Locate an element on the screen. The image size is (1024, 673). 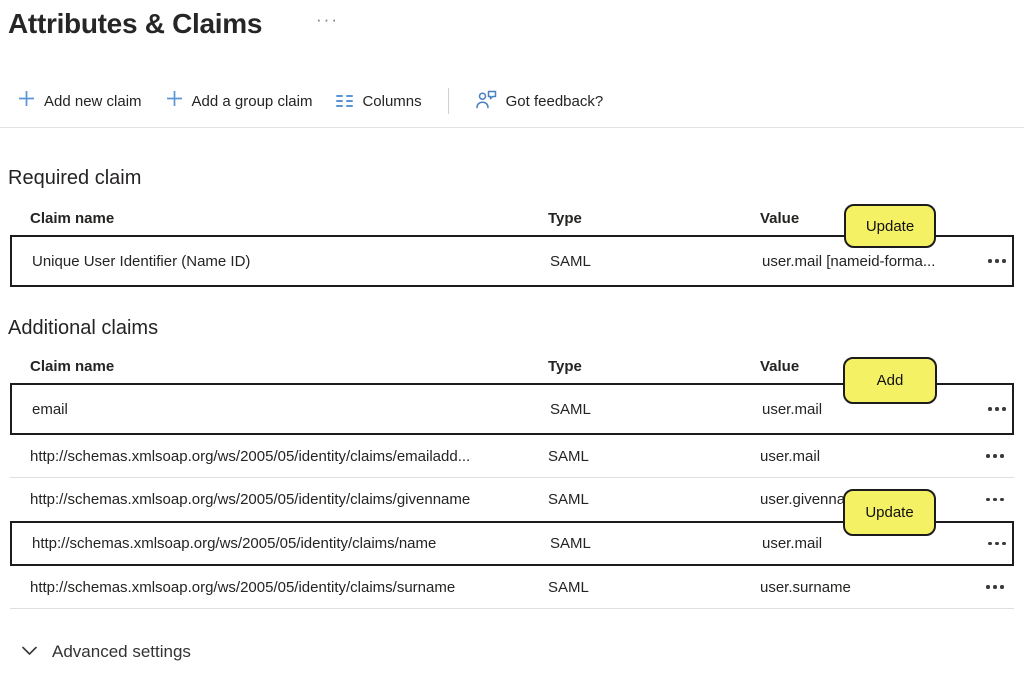
columns-label: Columns is located at coordinates (392, 101).